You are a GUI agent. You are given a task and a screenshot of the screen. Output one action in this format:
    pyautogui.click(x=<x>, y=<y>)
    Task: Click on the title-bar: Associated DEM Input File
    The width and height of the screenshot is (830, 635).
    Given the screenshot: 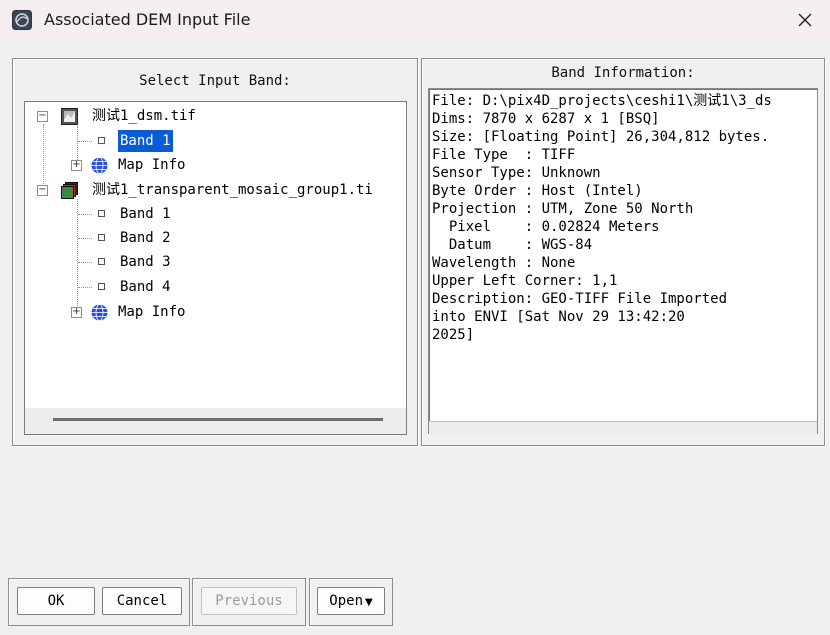 What is the action you would take?
    pyautogui.click(x=415, y=21)
    